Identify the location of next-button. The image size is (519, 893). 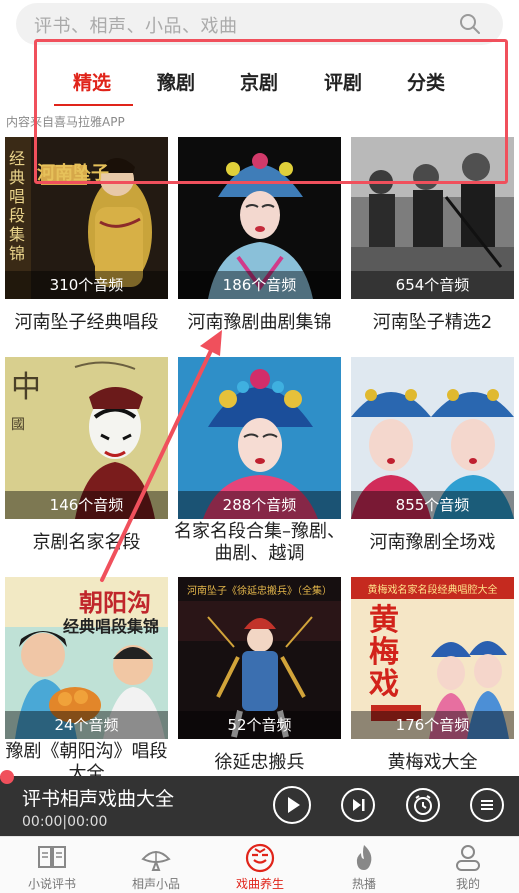
(358, 805).